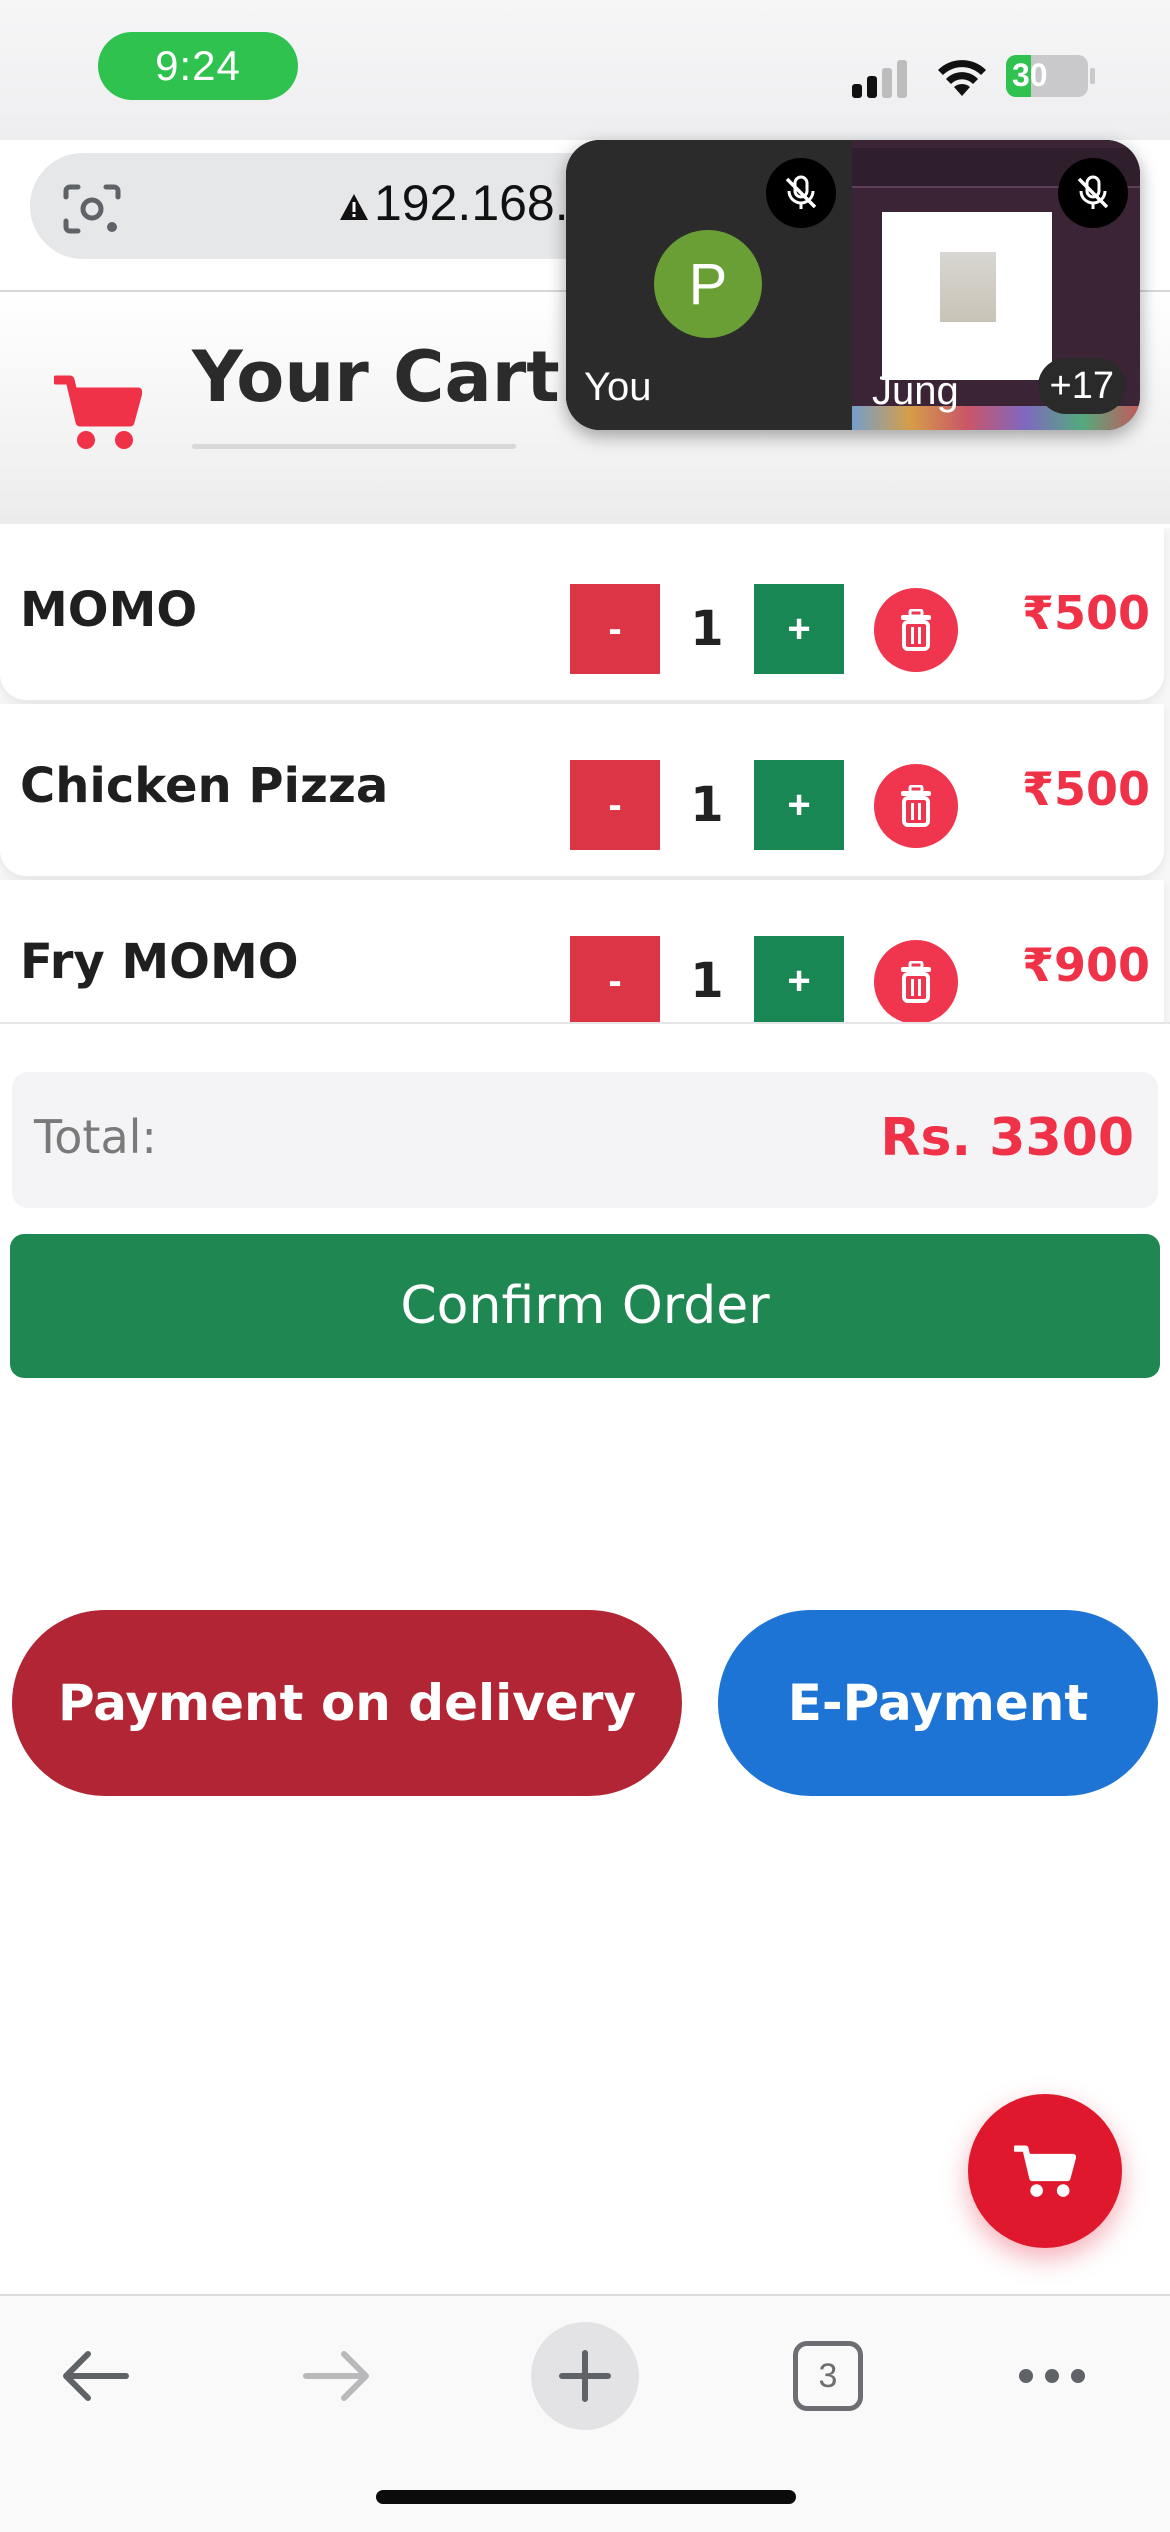 Image resolution: width=1170 pixels, height=2532 pixels. I want to click on e-payment-button: E-Payment, so click(938, 1703).